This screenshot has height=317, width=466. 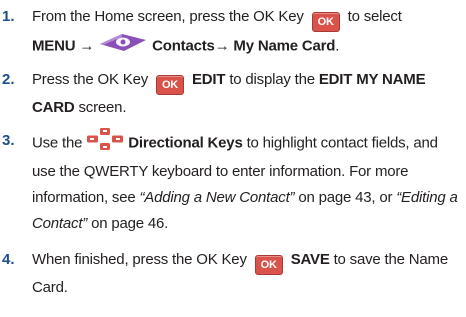 What do you see at coordinates (8, 79) in the screenshot?
I see `step-number: 2.` at bounding box center [8, 79].